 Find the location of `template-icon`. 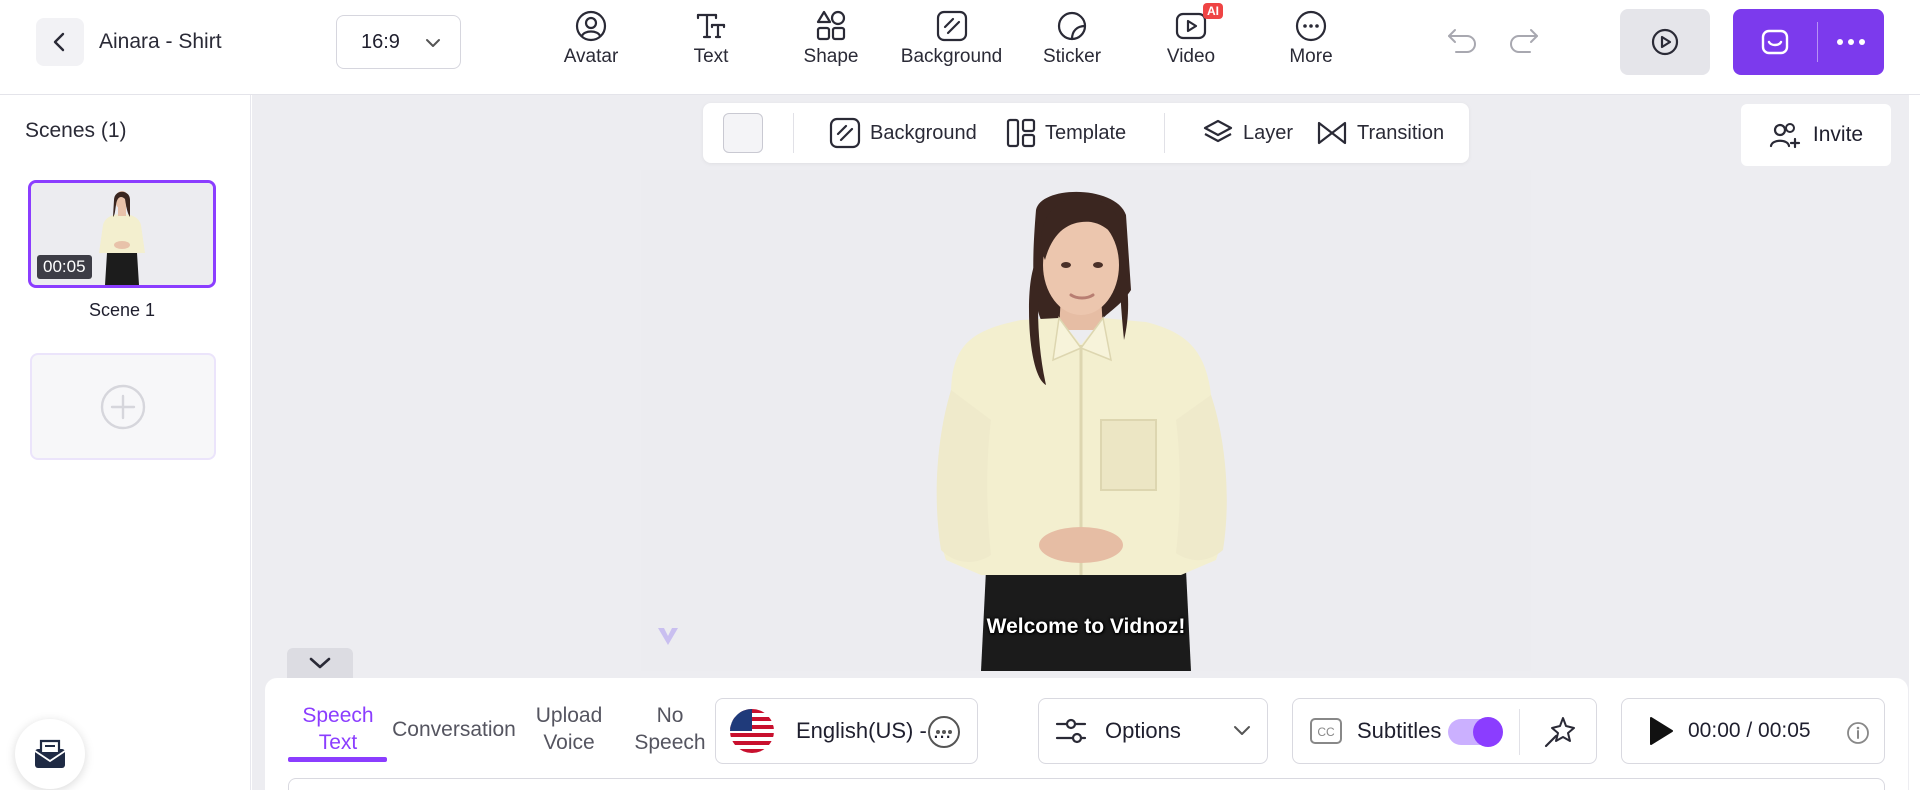

template-icon is located at coordinates (1021, 133).